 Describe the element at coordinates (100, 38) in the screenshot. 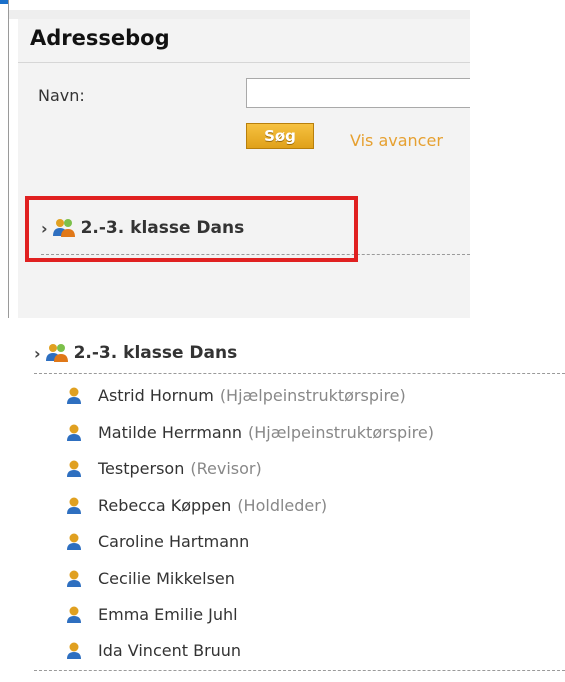

I see `address-book-title: Adressebog` at that location.